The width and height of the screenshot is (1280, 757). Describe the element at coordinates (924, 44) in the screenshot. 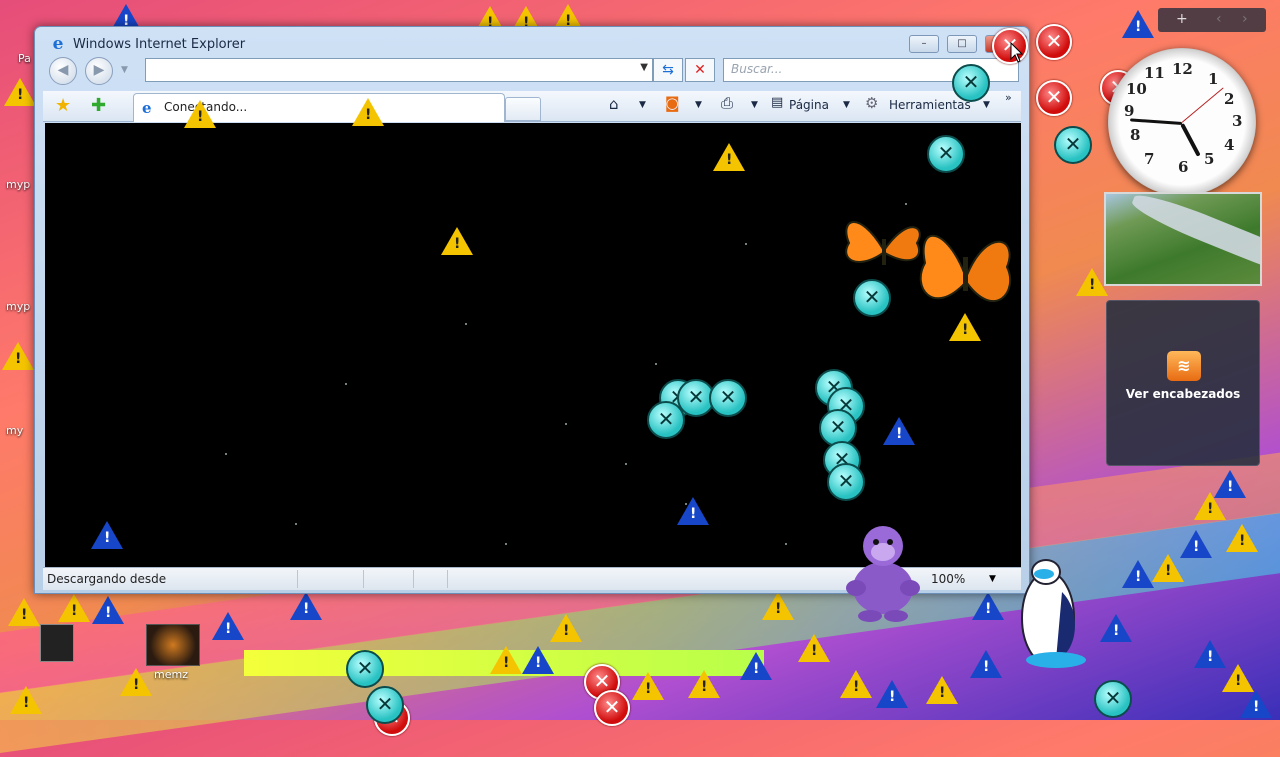

I see `minimize-button: –` at that location.